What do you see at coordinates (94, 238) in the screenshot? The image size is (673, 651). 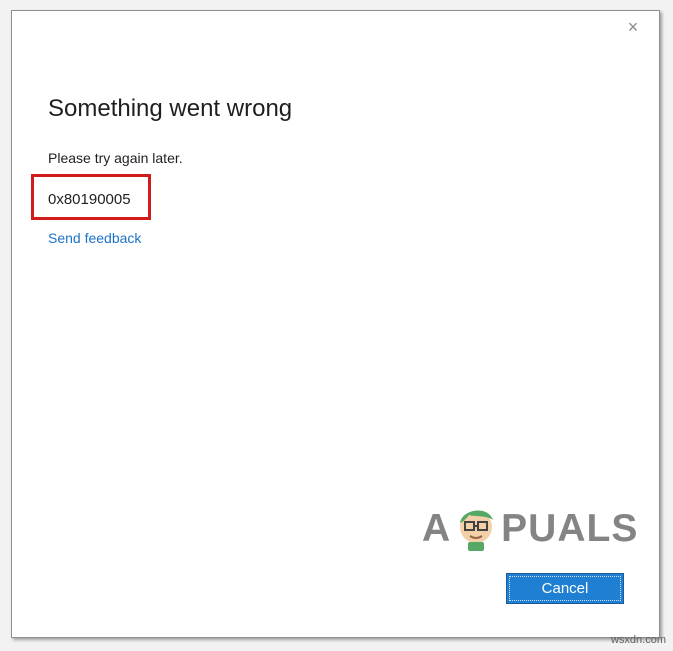 I see `send-feedback-link: Send feedback` at bounding box center [94, 238].